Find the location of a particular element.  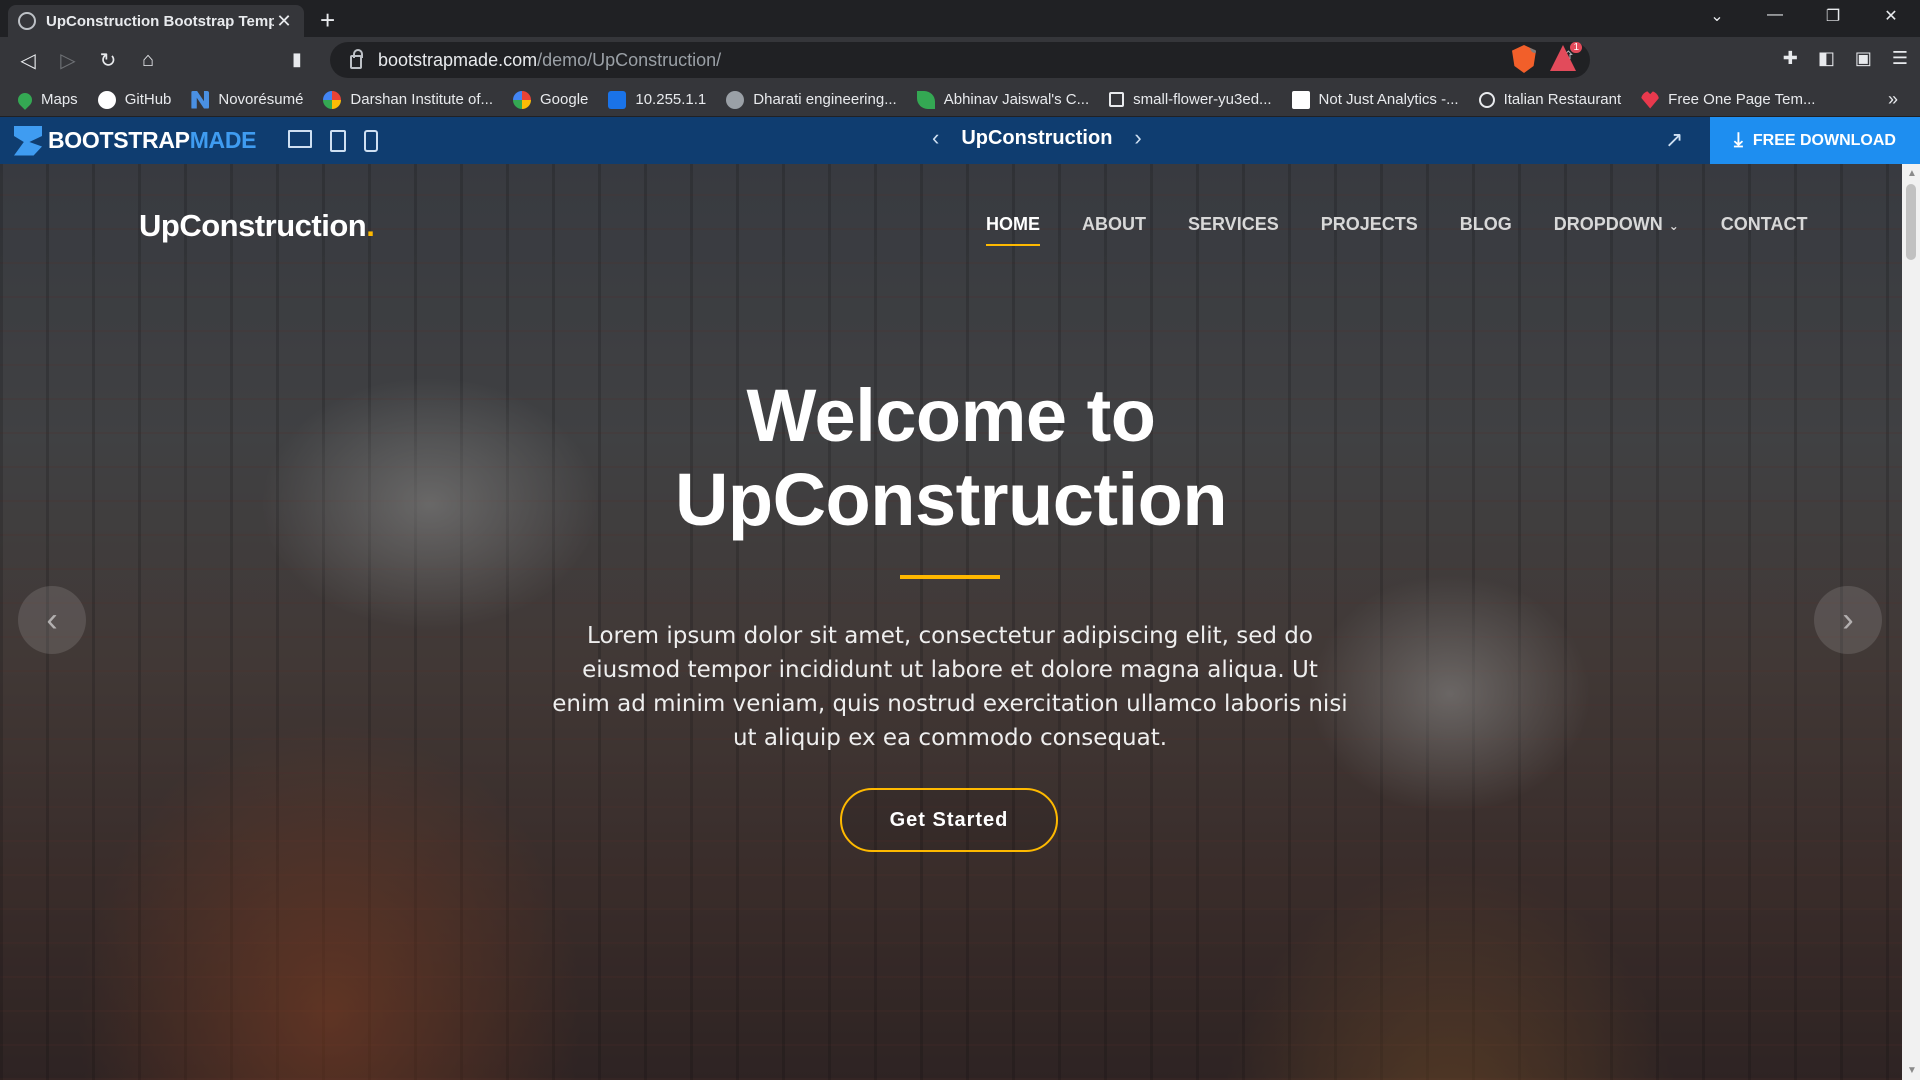

carousel-prev-icon: ‹ is located at coordinates (52, 620).